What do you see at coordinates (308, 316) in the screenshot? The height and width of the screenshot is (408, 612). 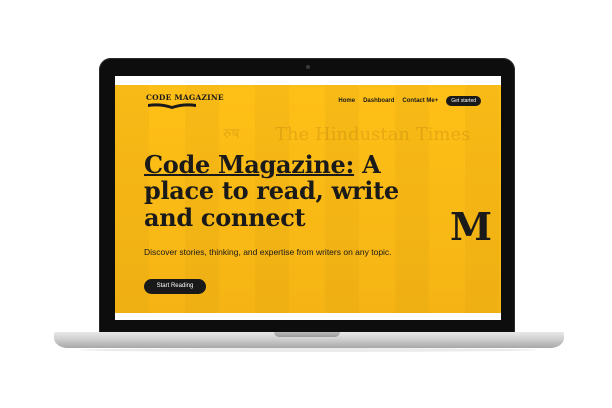 I see `screen-bottom-strip` at bounding box center [308, 316].